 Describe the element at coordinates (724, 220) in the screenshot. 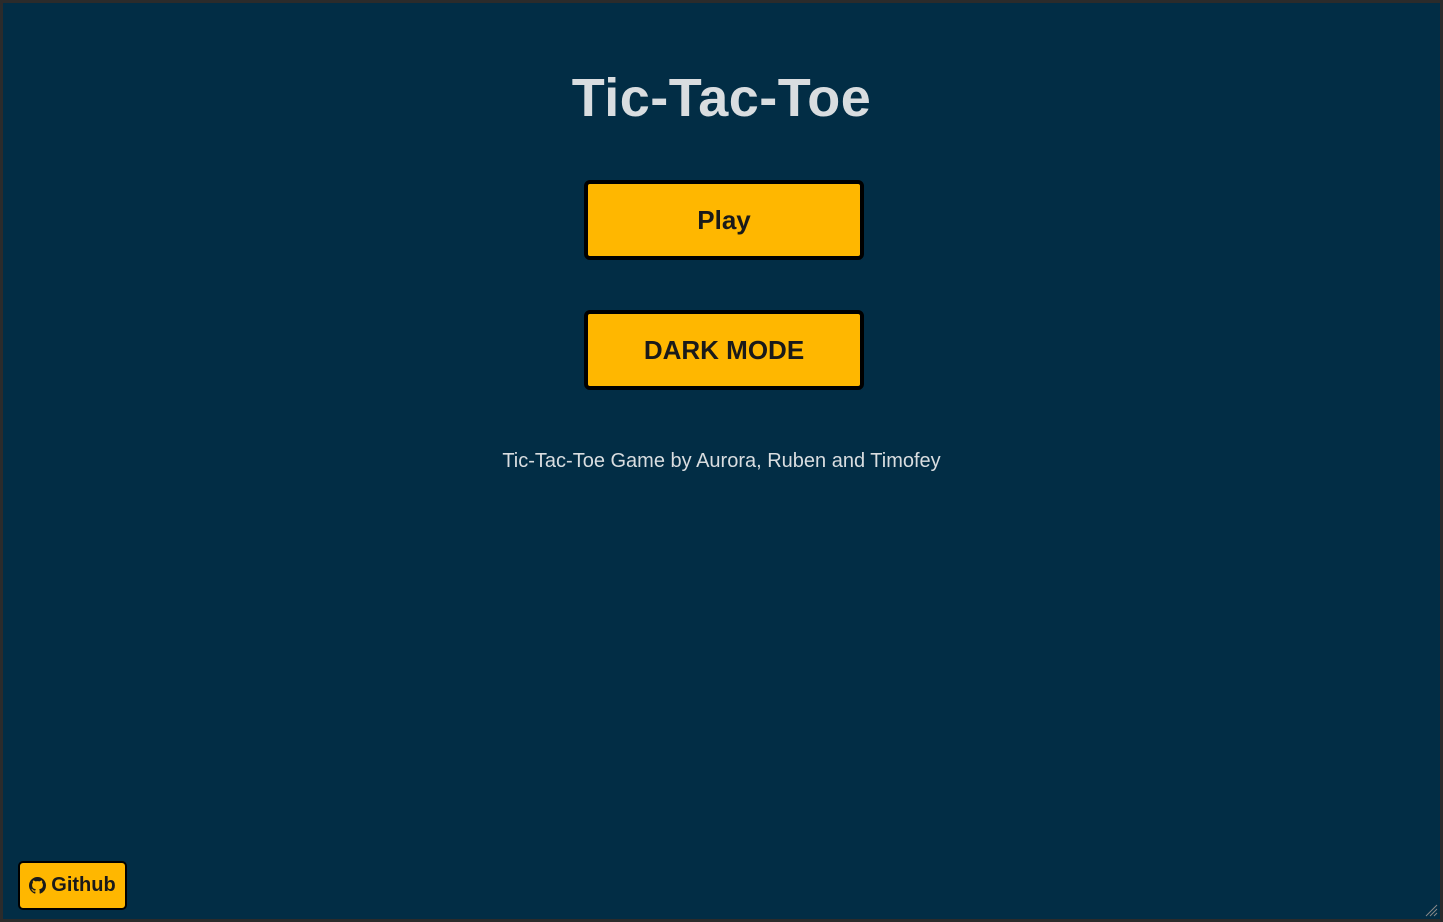

I see `play-button: Play` at that location.